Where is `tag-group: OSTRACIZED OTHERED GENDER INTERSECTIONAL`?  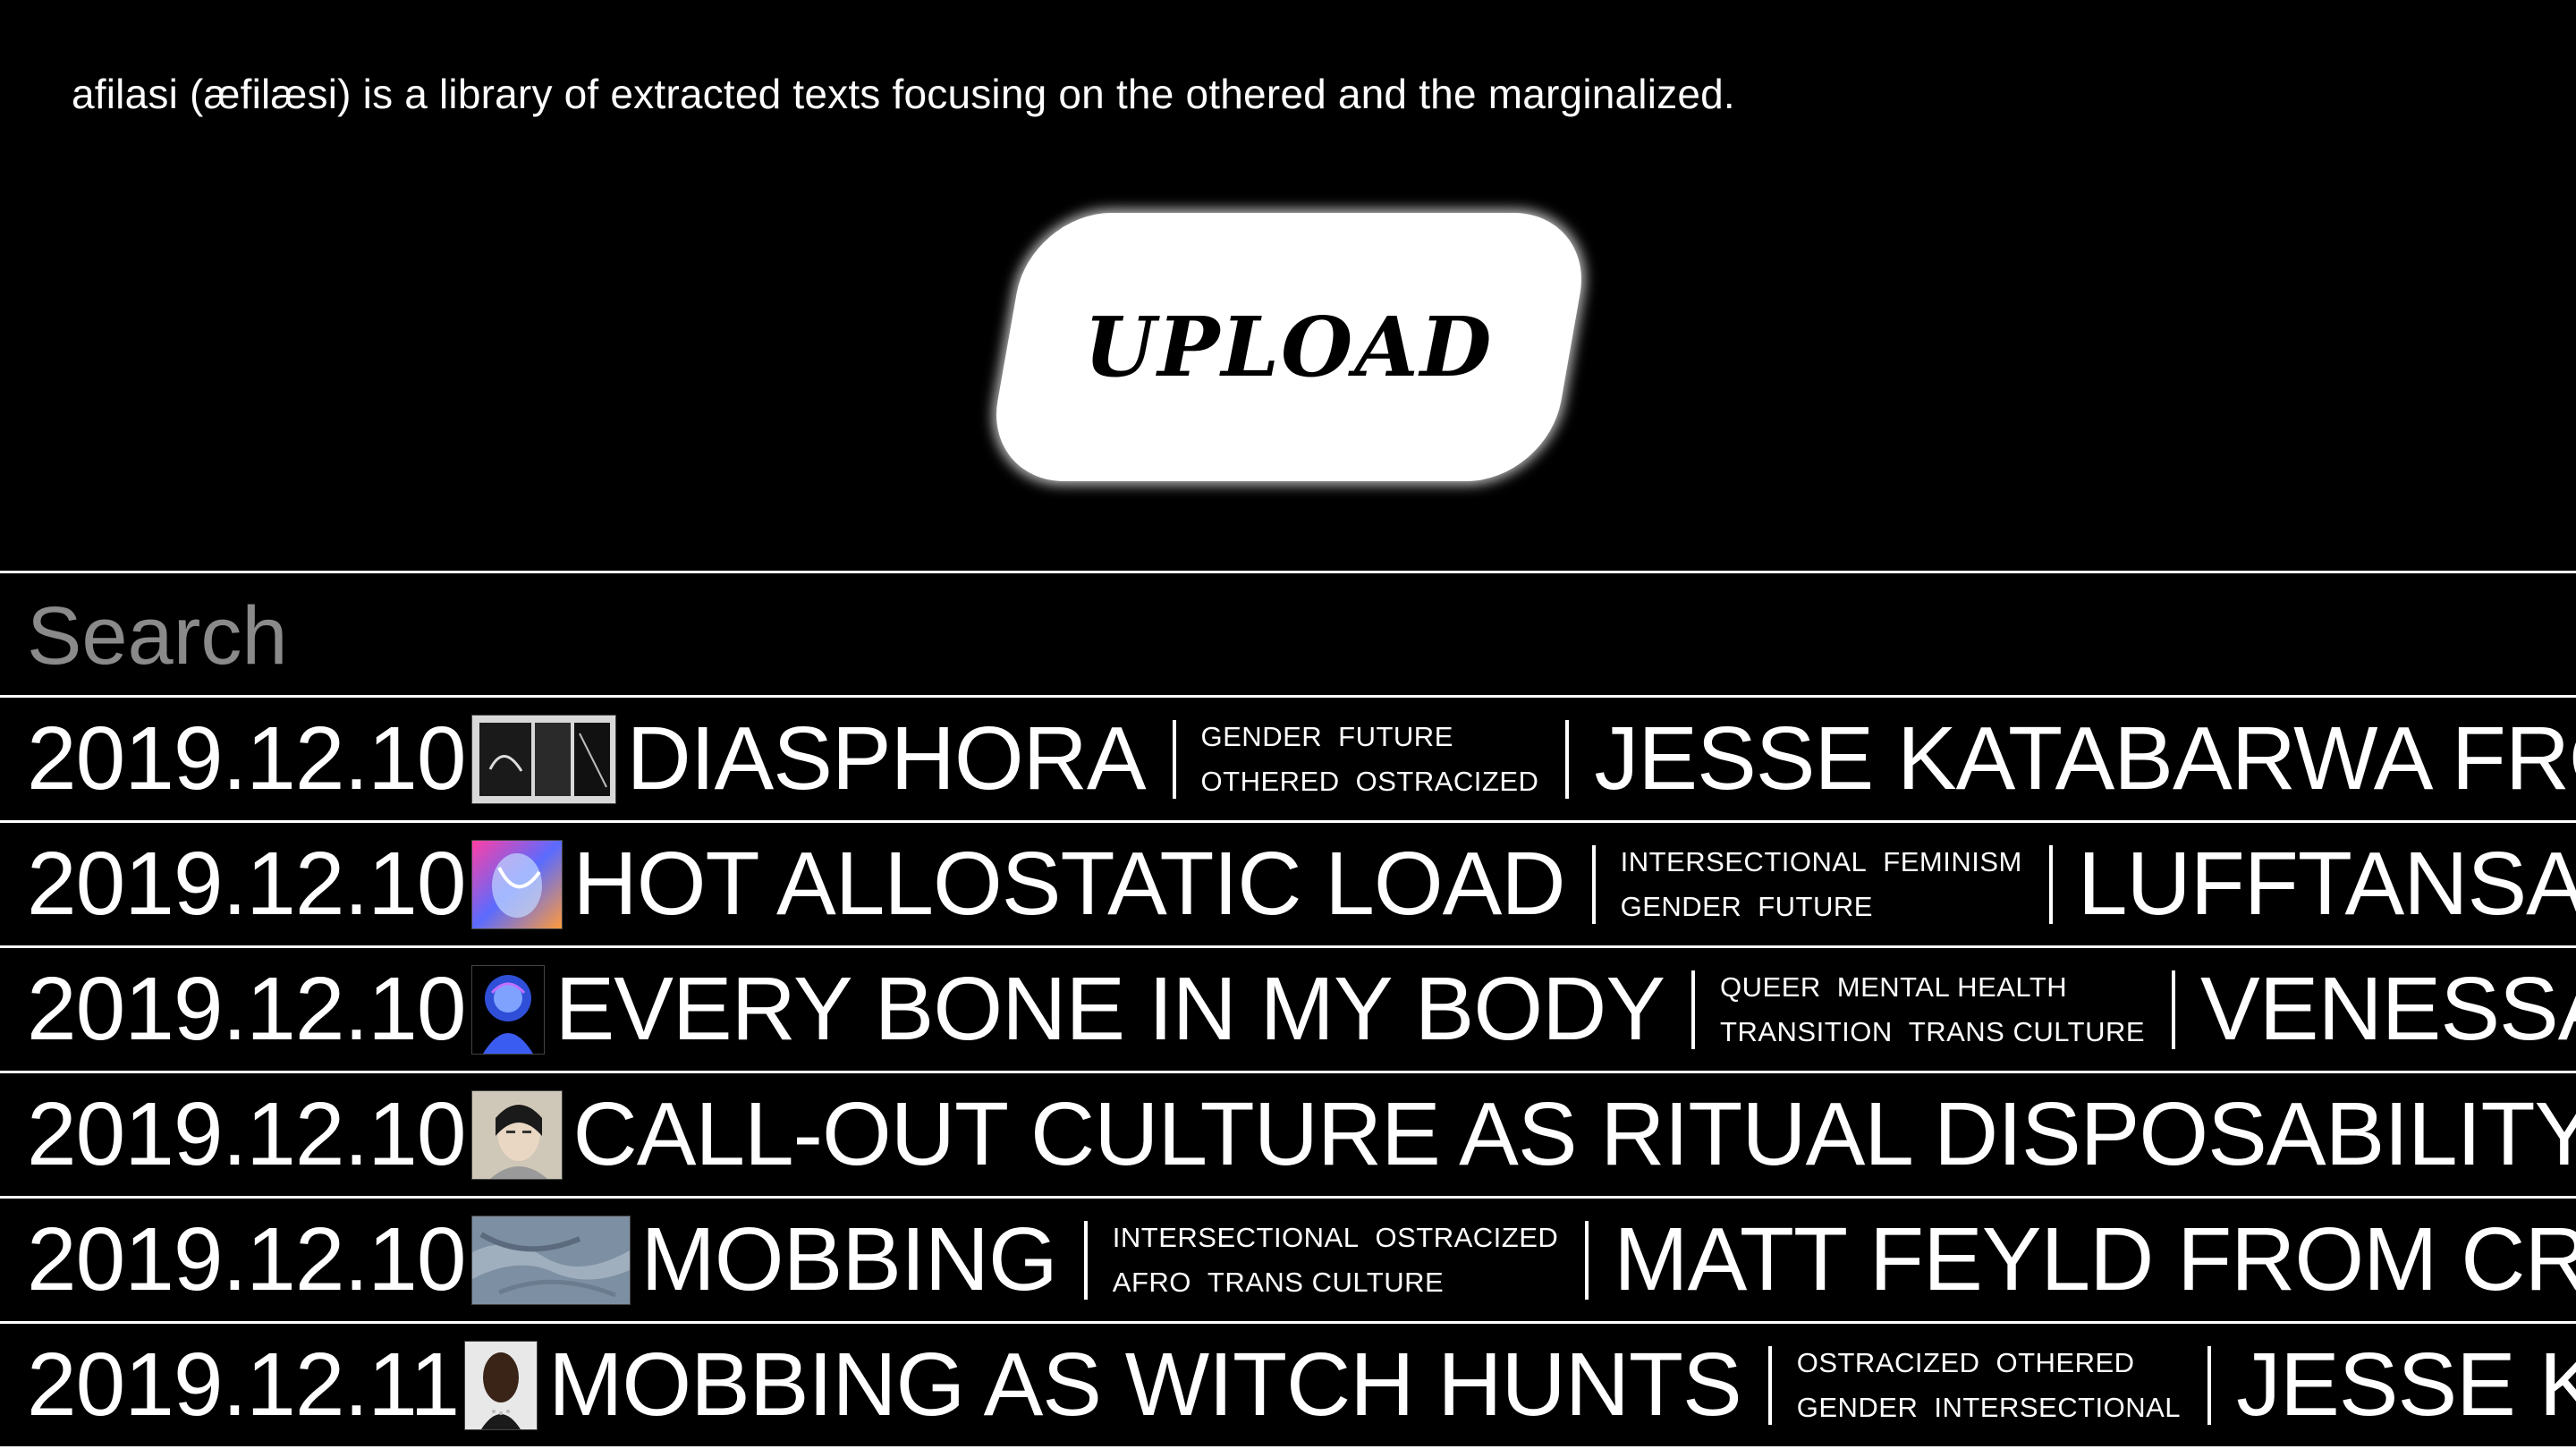 tag-group: OSTRACIZED OTHERED GENDER INTERSECTIONAL is located at coordinates (1989, 1385).